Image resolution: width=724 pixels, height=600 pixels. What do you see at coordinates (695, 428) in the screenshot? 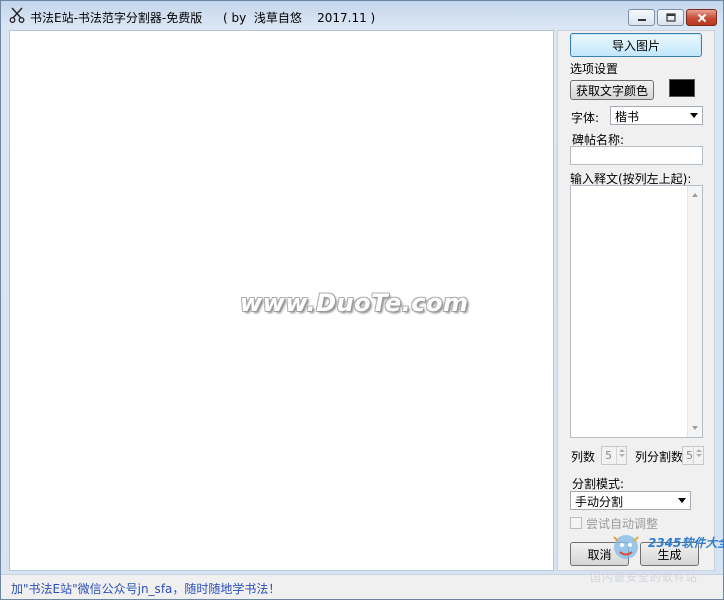
I see `scroll-down-icon` at bounding box center [695, 428].